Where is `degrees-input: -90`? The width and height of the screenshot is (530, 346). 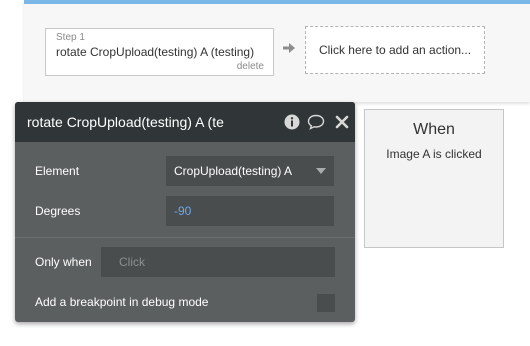
degrees-input: -90 is located at coordinates (250, 211).